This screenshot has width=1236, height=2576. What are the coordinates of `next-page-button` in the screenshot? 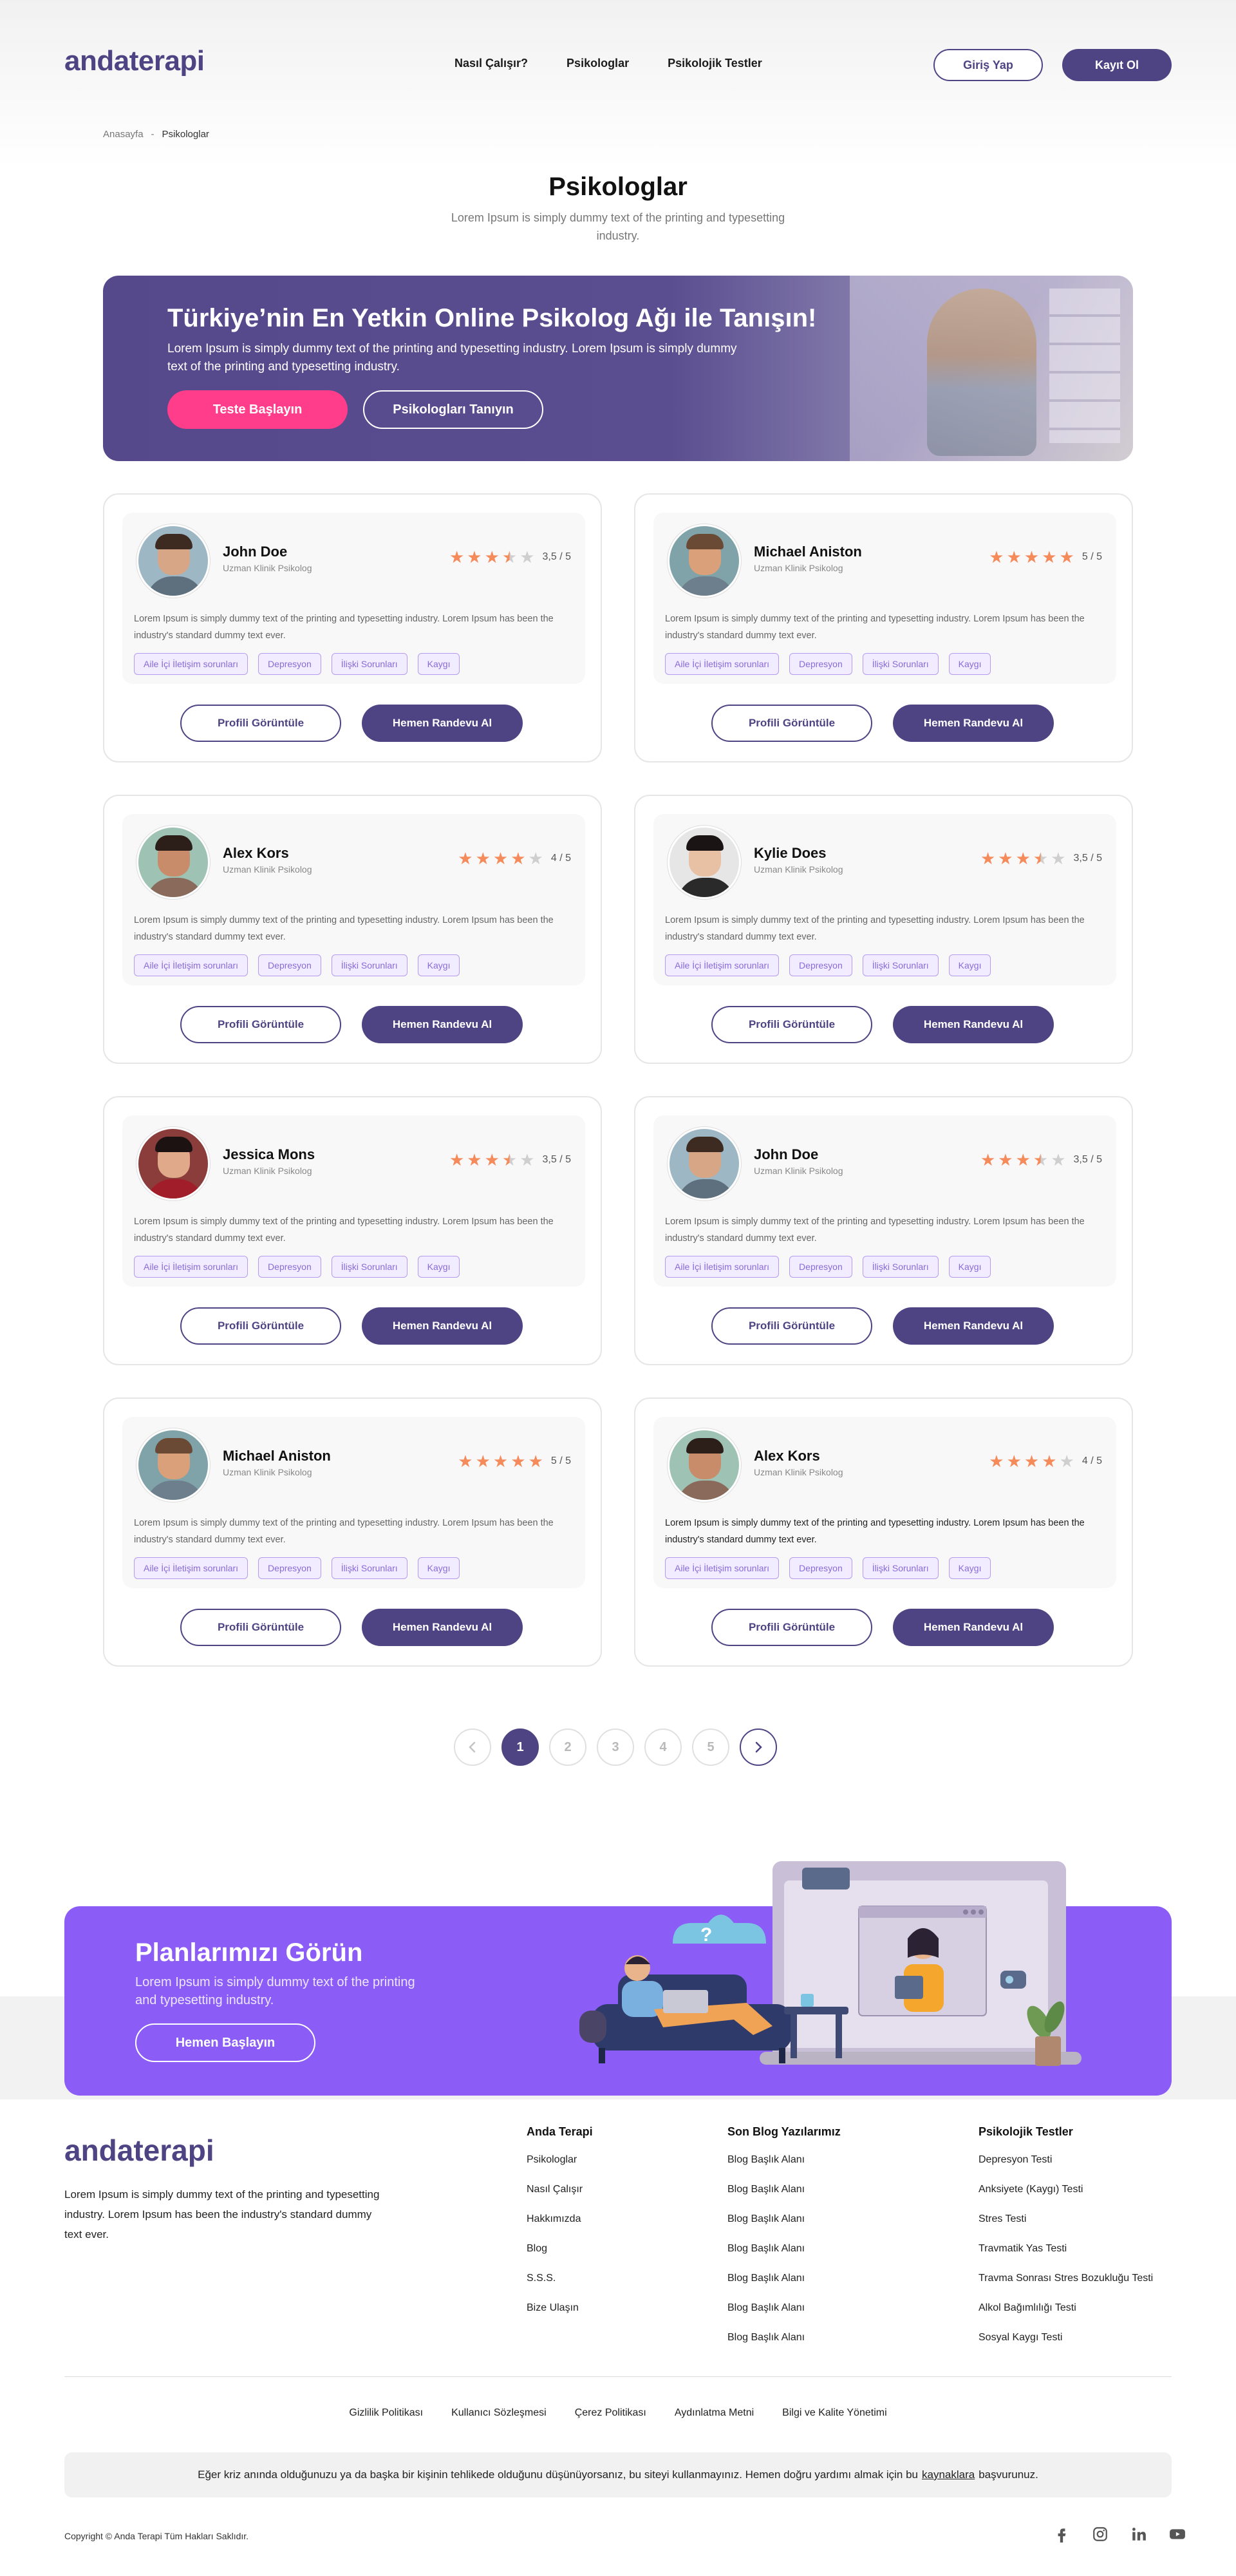 It's located at (759, 1747).